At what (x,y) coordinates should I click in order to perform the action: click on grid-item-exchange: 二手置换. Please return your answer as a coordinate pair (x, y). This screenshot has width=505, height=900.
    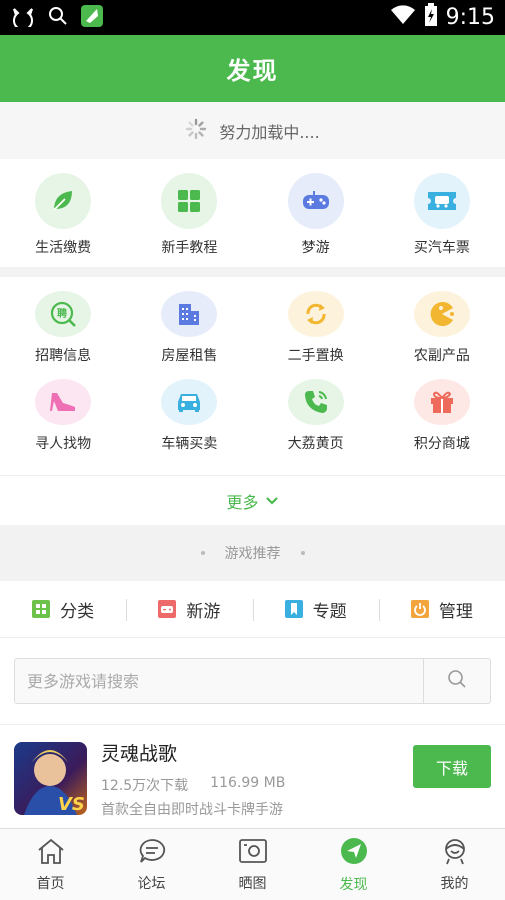
    Looking at the image, I should click on (316, 321).